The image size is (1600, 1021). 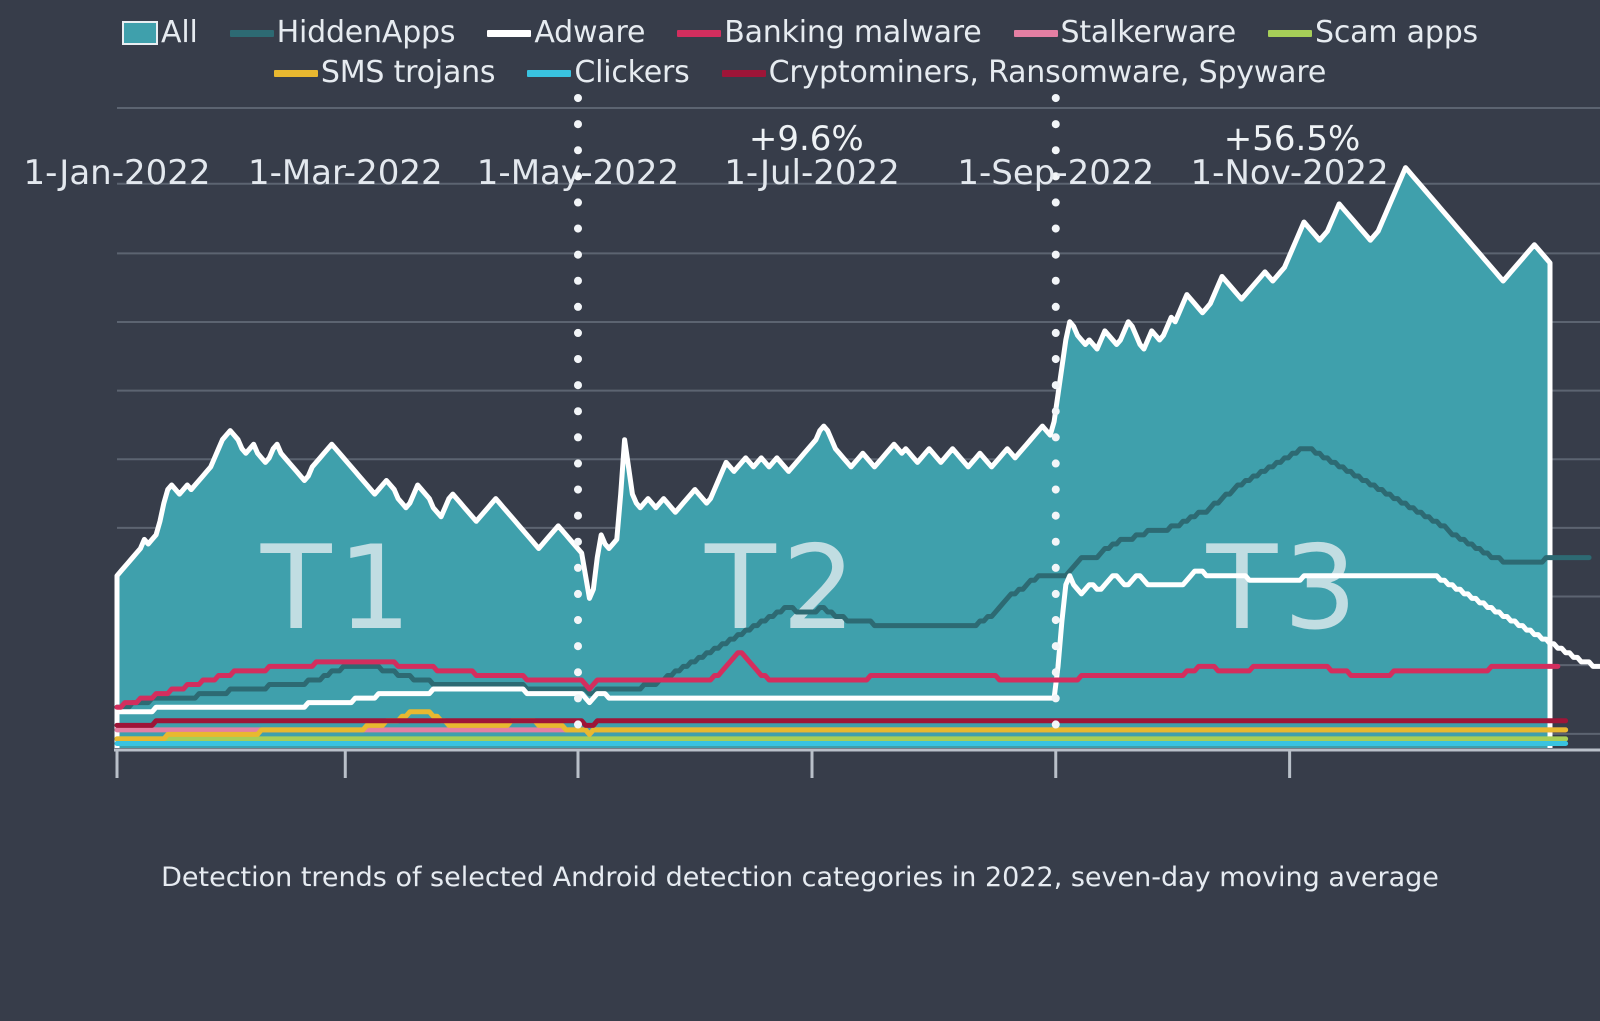 I want to click on legend-item-banking-malware: Banking malware, so click(x=829, y=32).